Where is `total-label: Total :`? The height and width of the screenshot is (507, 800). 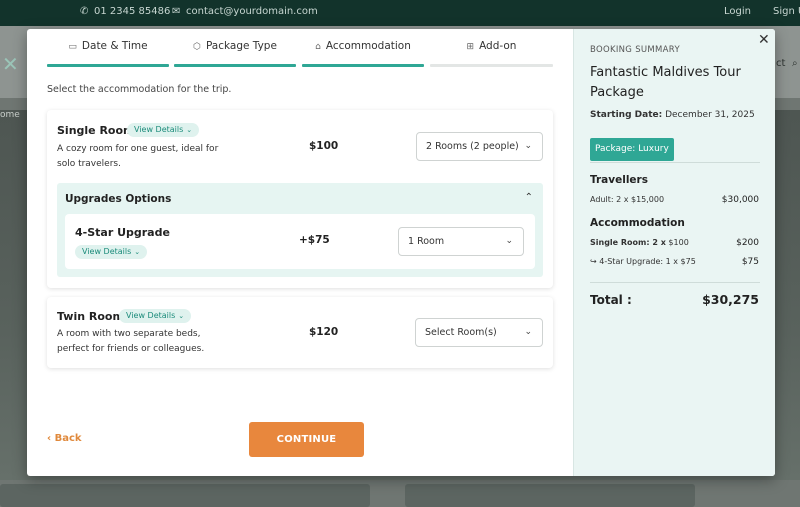
total-label: Total : is located at coordinates (611, 300).